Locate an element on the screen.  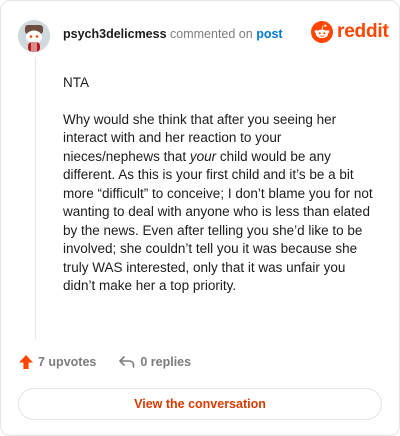
reply-button: 0 replies is located at coordinates (154, 362).